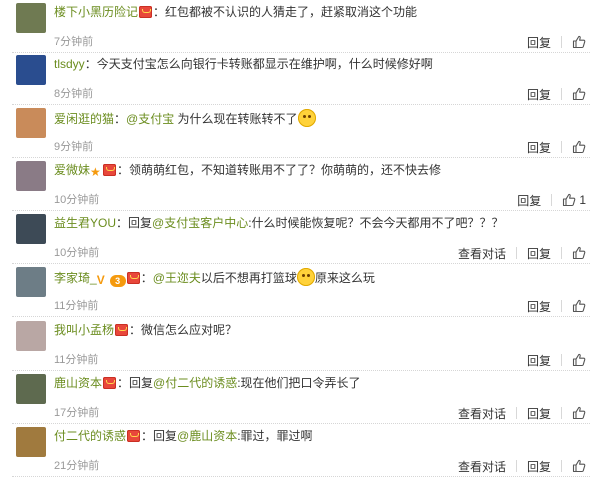 Image resolution: width=600 pixels, height=478 pixels. What do you see at coordinates (248, 278) in the screenshot?
I see `comment-body: 以后不想再打篮球` at bounding box center [248, 278].